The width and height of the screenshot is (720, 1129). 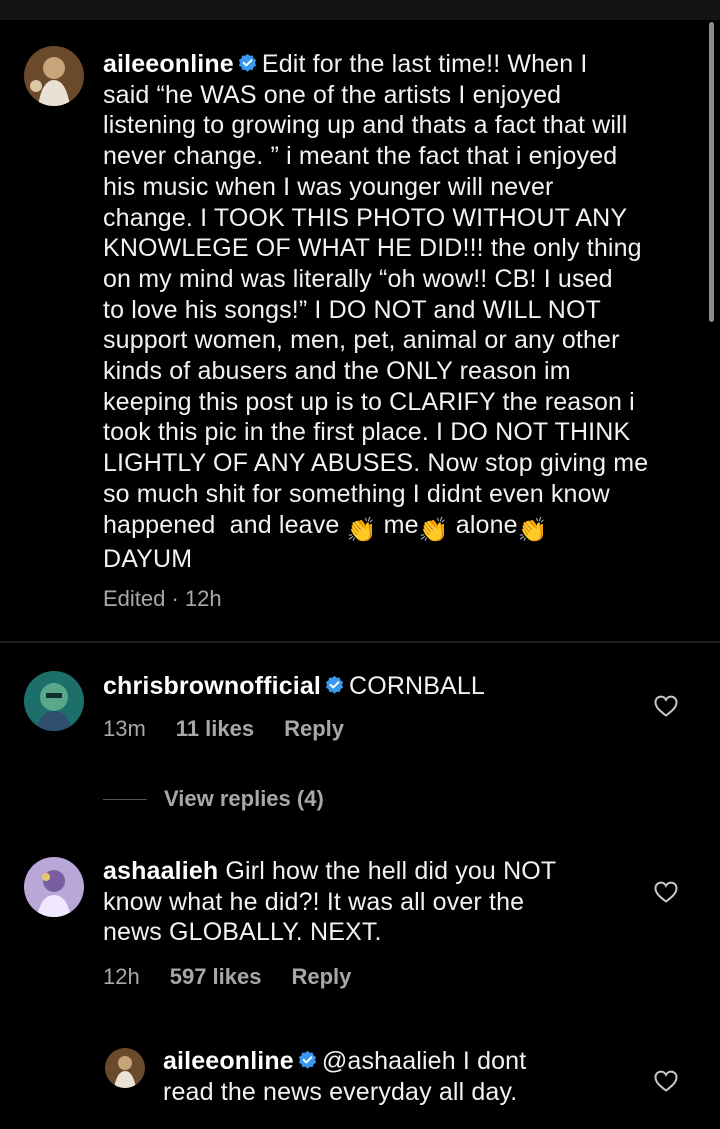 I want to click on comment-time: 12h, so click(x=121, y=976).